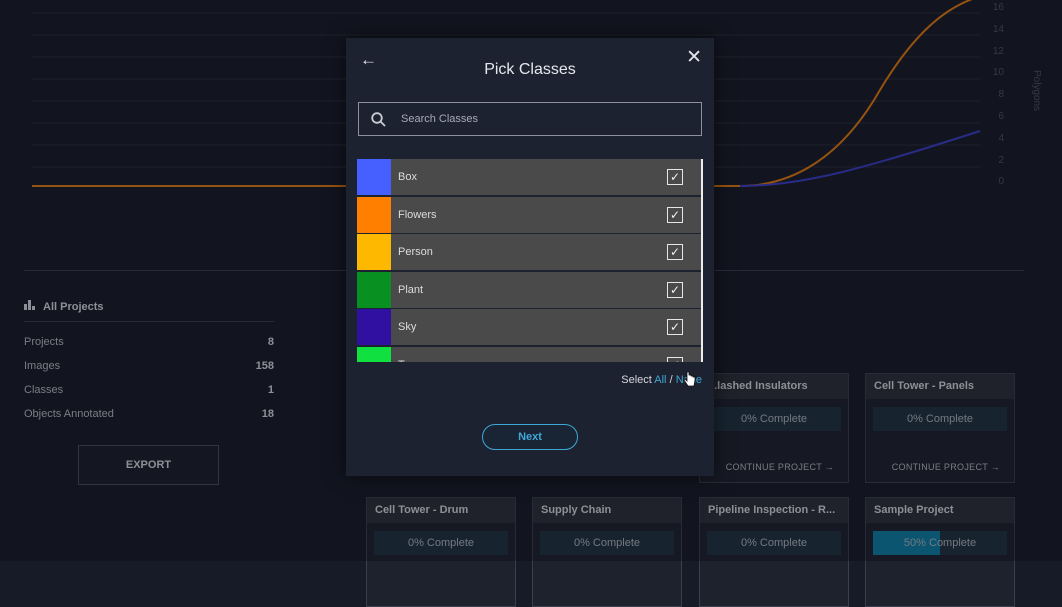 This screenshot has width=1062, height=607. I want to click on class-name: Box, so click(407, 177).